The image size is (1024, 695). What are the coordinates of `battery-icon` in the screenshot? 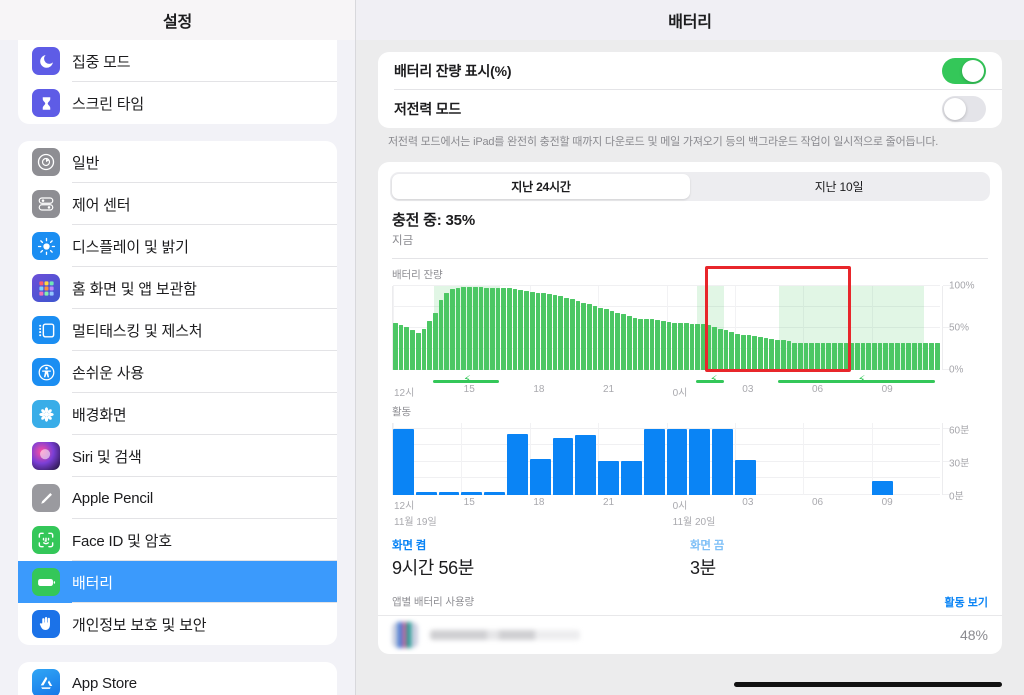 It's located at (46, 582).